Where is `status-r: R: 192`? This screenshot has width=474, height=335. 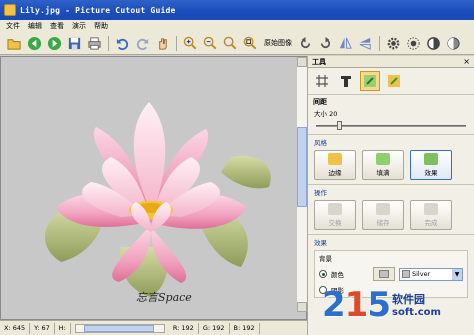 status-r: R: 192 is located at coordinates (184, 328).